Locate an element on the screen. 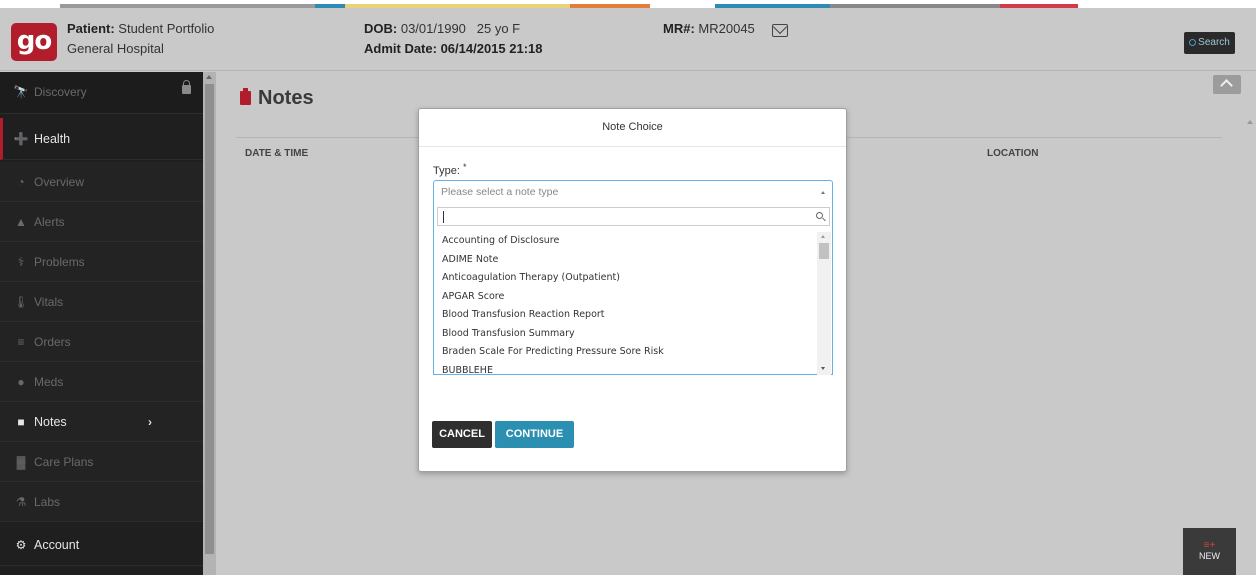 The width and height of the screenshot is (1256, 575). dropdown-option: Accounting of Disclosure is located at coordinates (626, 241).